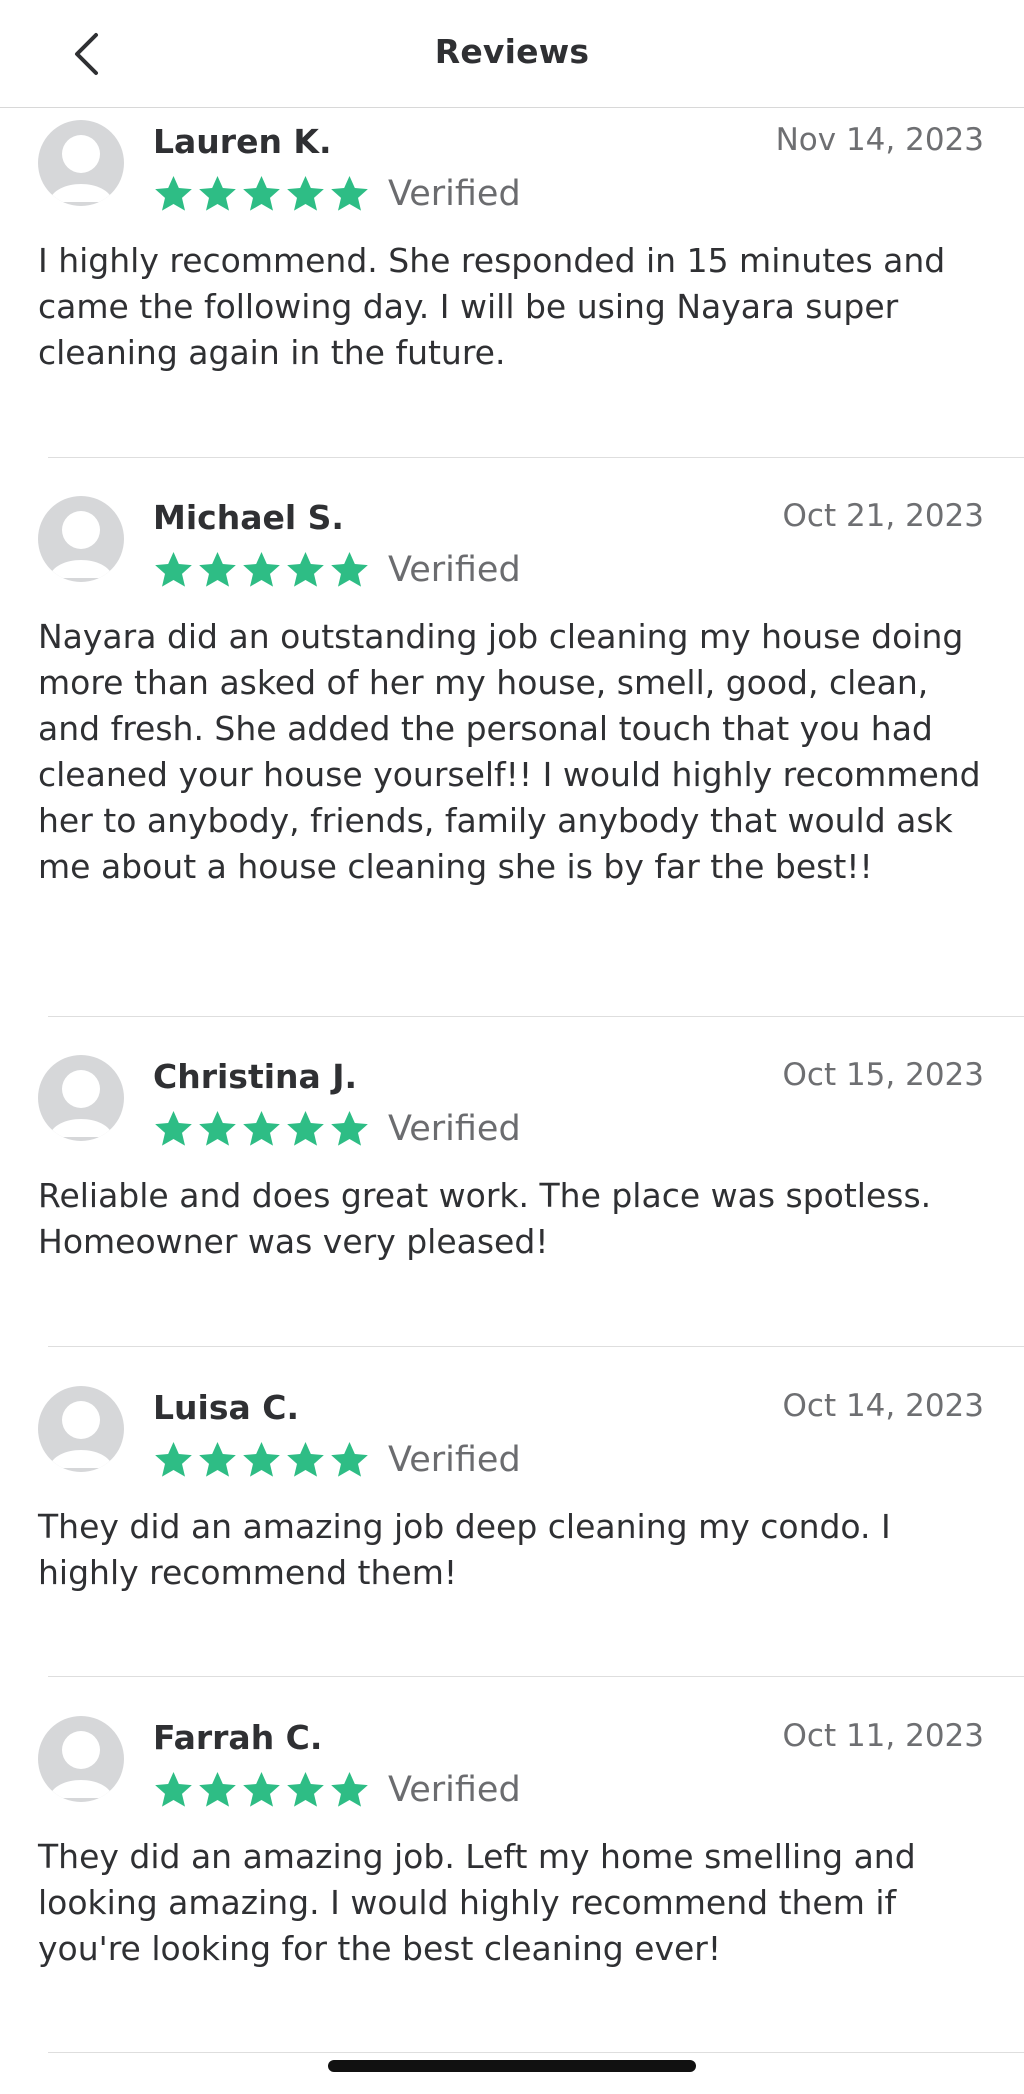 The height and width of the screenshot is (2094, 1024). I want to click on reviewer-name: Luisa C., so click(226, 1407).